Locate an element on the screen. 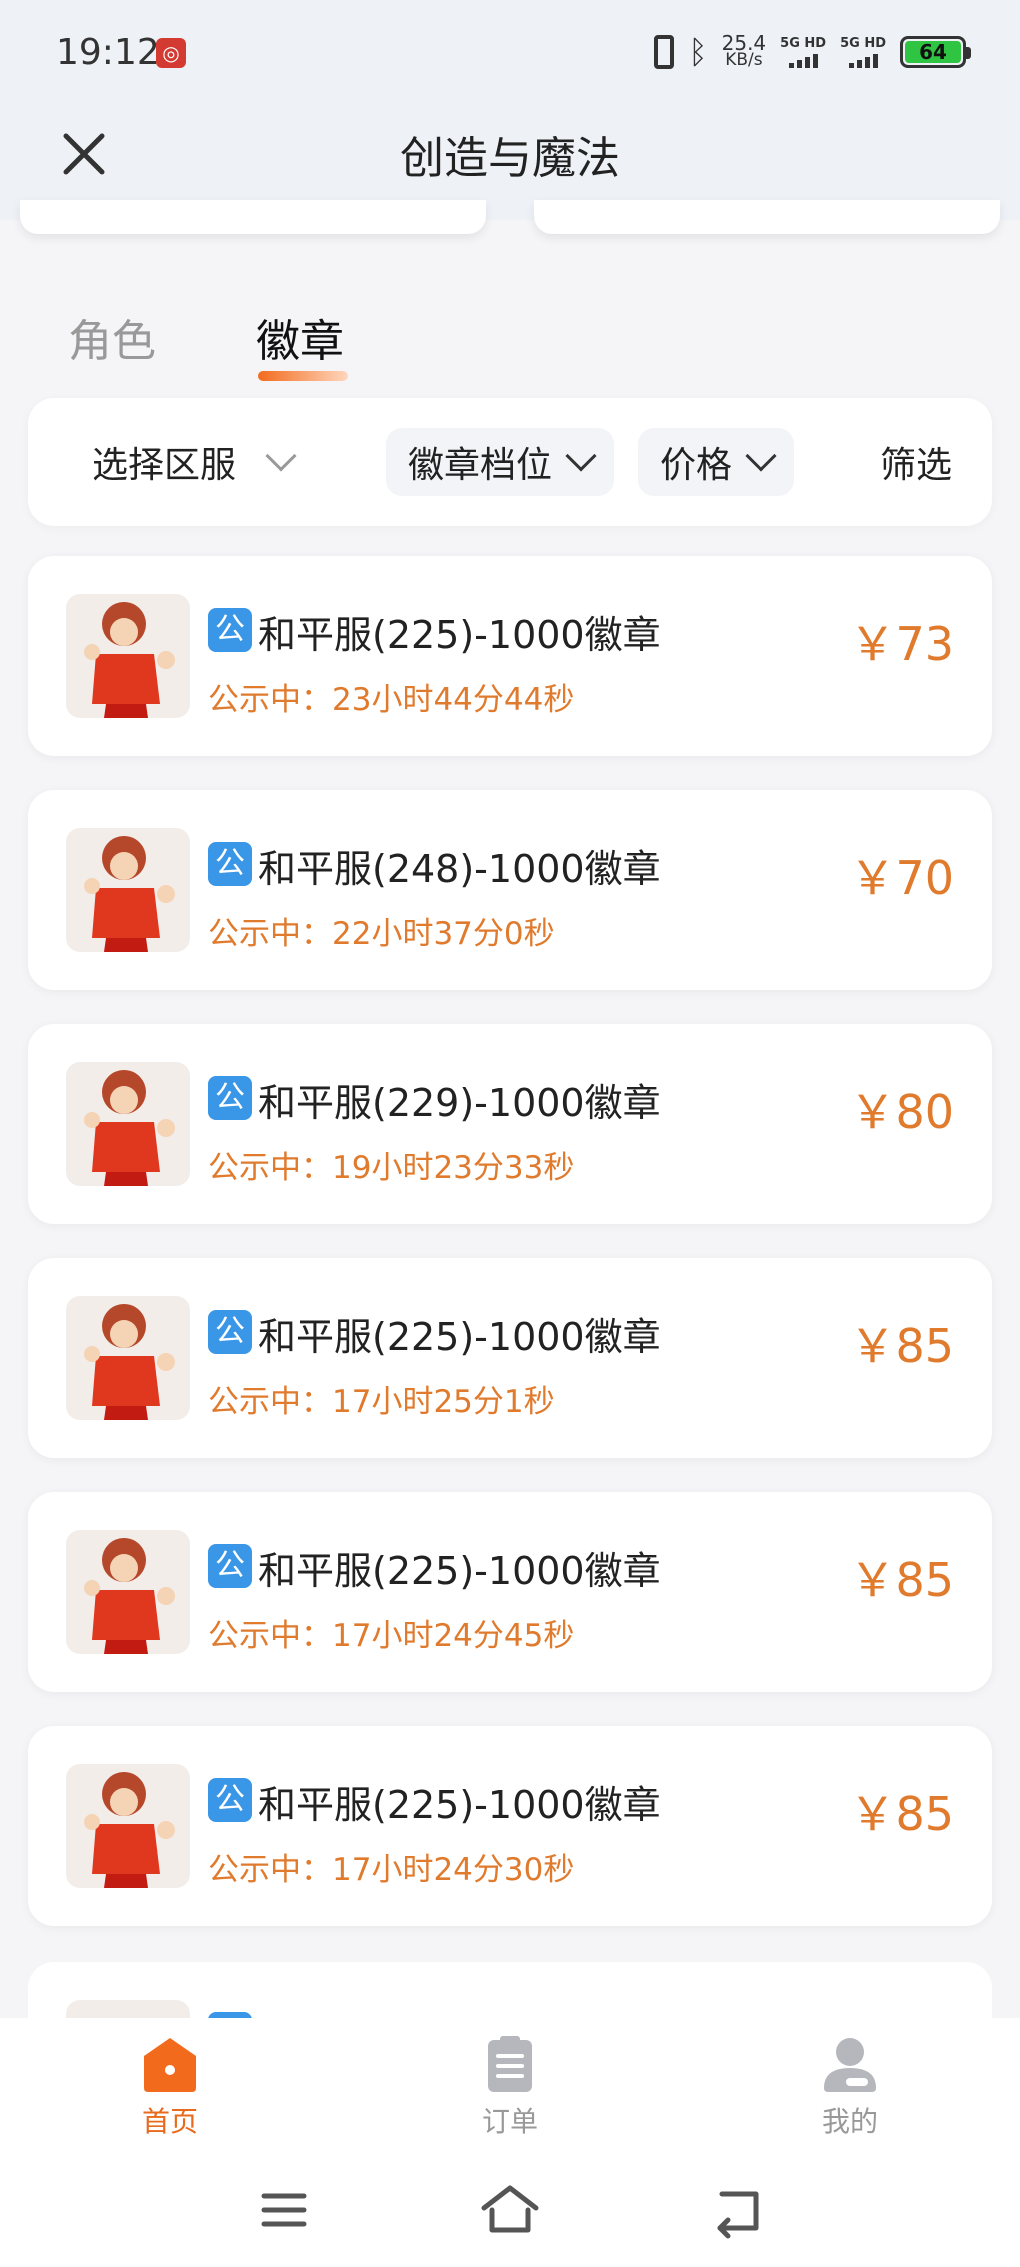 This screenshot has width=1020, height=2267. listing-status: 公示中：17小时24分45秒 is located at coordinates (391, 1636).